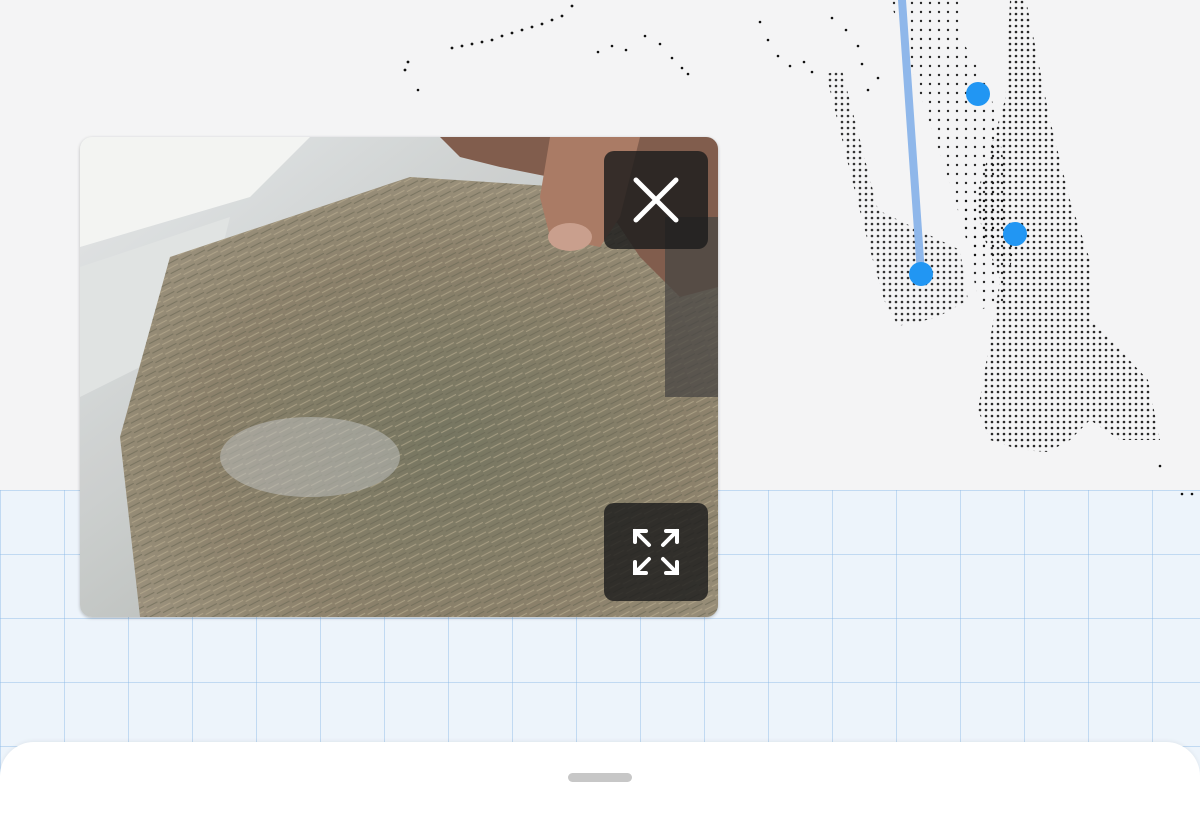 The width and height of the screenshot is (1200, 822). I want to click on fullscreen-button, so click(656, 552).